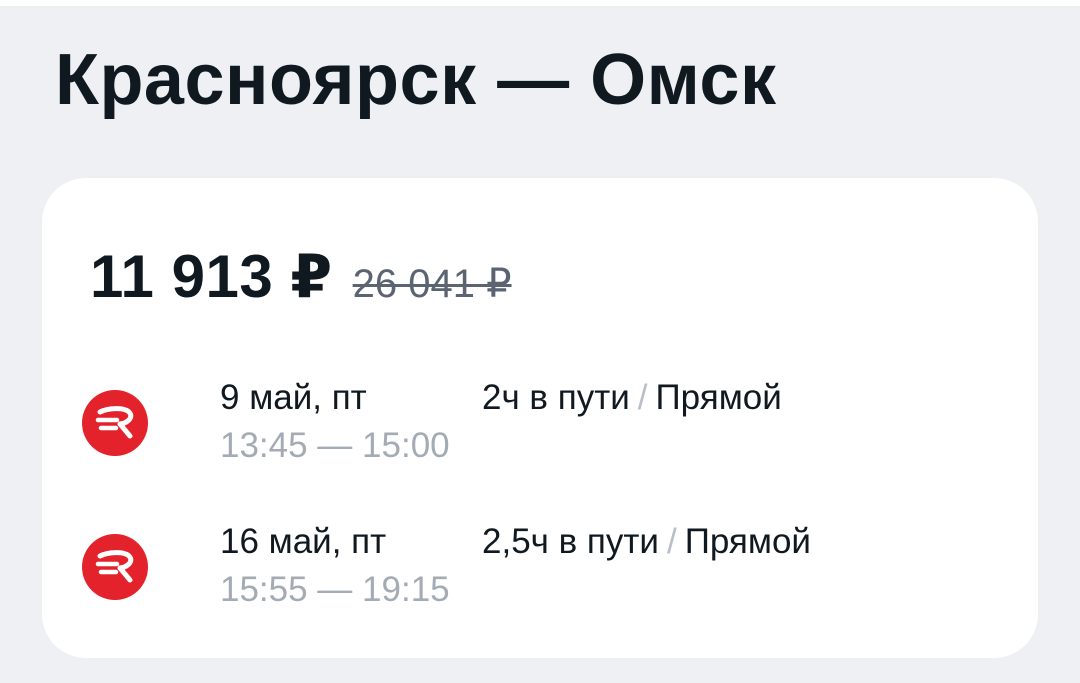 The image size is (1080, 683). Describe the element at coordinates (211, 276) in the screenshot. I see `price-current: 11 913 ₽` at that location.